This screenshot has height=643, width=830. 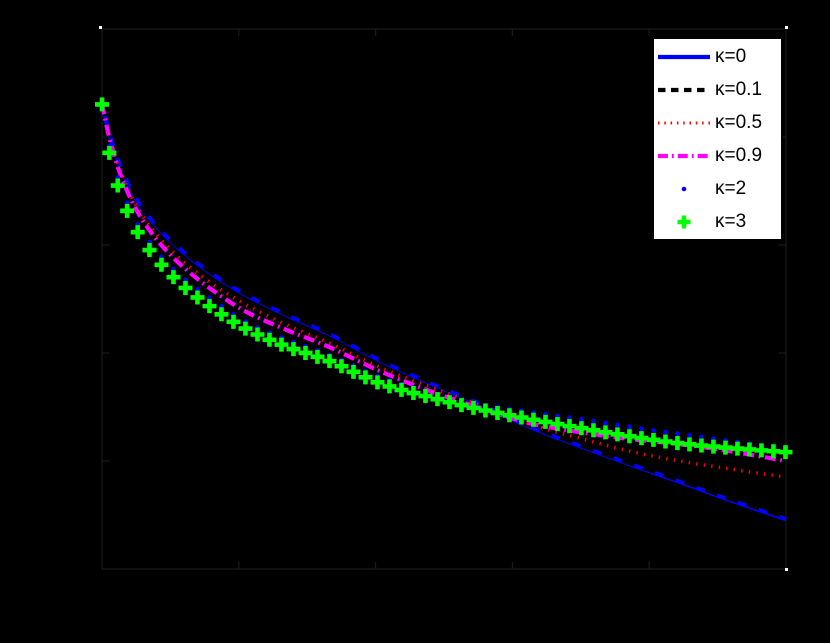 What do you see at coordinates (731, 221) in the screenshot?
I see `legend-label: κ=3` at bounding box center [731, 221].